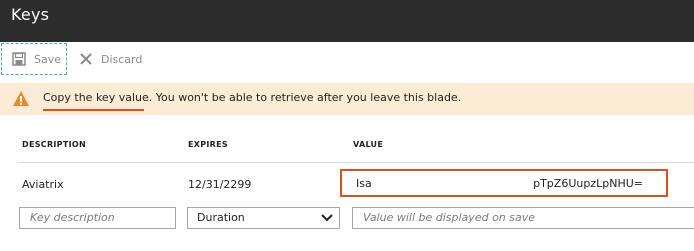 This screenshot has height=251, width=694. Describe the element at coordinates (504, 183) in the screenshot. I see `key-value-field: Isa pTpZ6UupzLpNHU=` at that location.